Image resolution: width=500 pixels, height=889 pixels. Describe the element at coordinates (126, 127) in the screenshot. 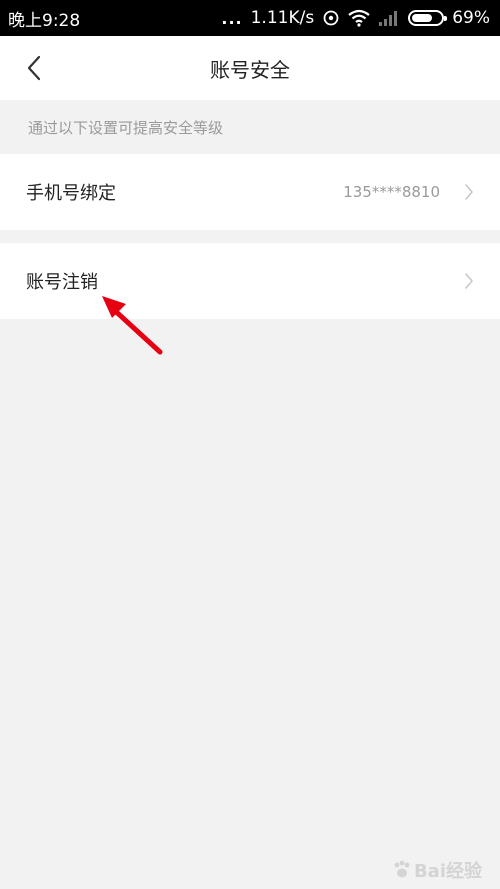

I see `security-hint: 通过以下设置可提高安全等级` at that location.